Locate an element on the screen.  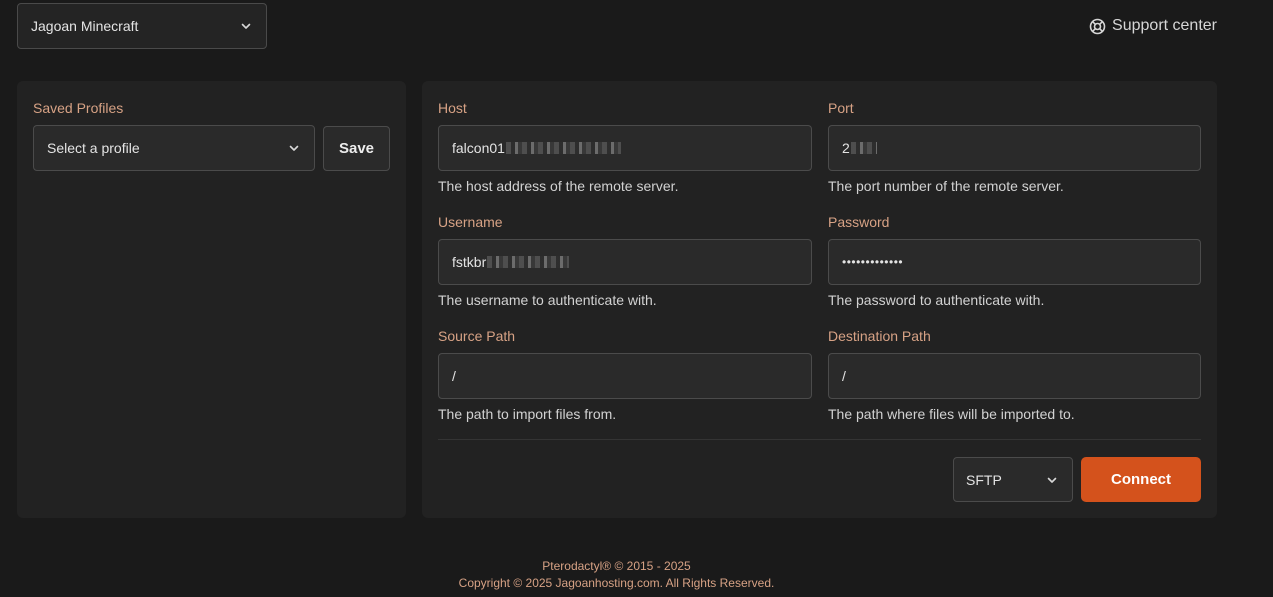
source-path-help: The path to import files from. is located at coordinates (527, 414).